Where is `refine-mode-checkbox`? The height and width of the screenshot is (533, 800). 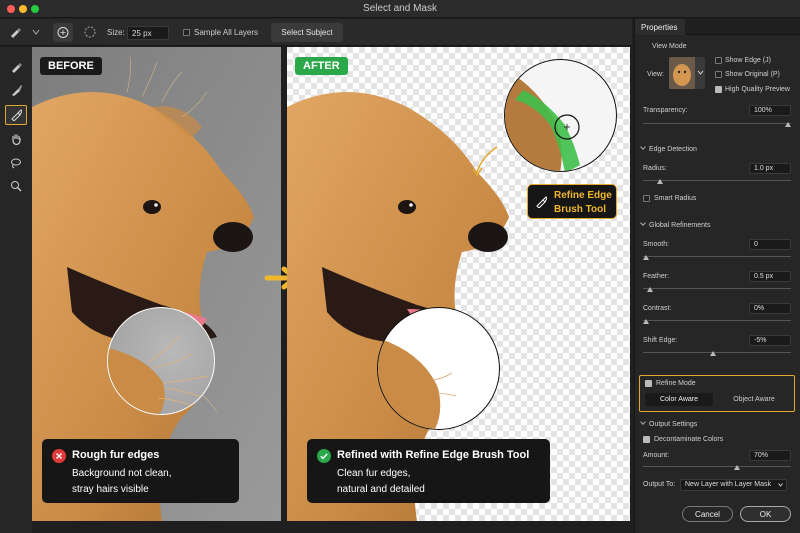 refine-mode-checkbox is located at coordinates (648, 383).